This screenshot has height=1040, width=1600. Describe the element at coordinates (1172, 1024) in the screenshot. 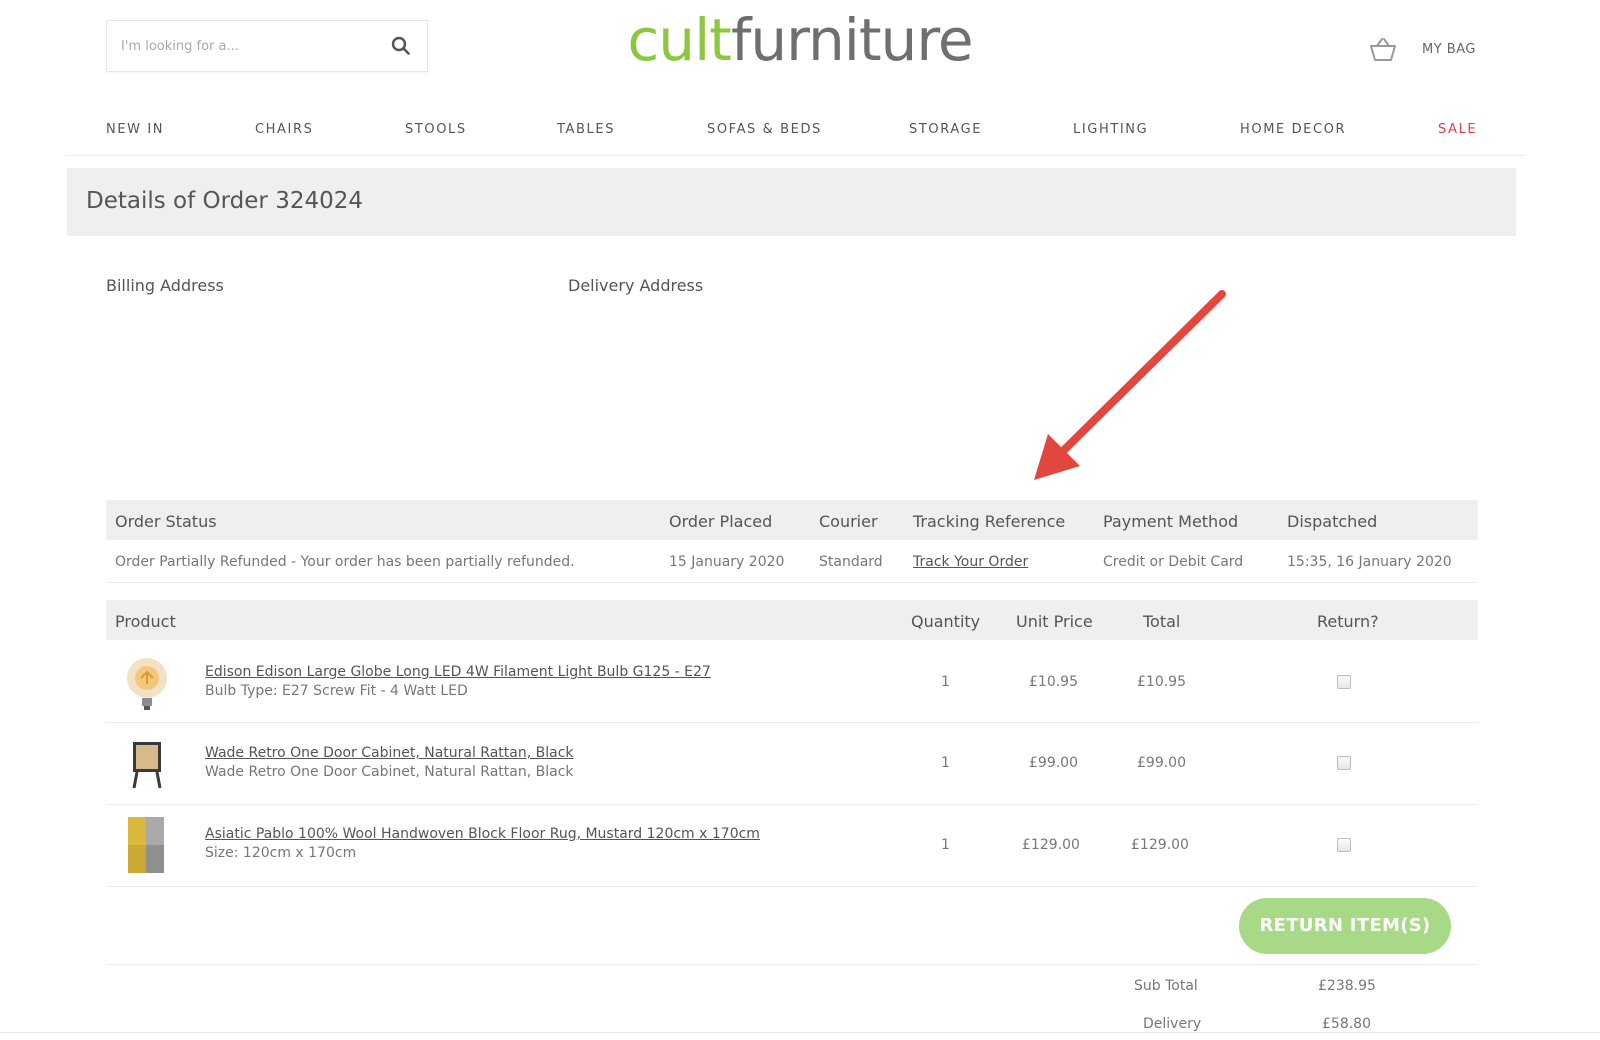

I see `delivery-label: Delivery` at that location.